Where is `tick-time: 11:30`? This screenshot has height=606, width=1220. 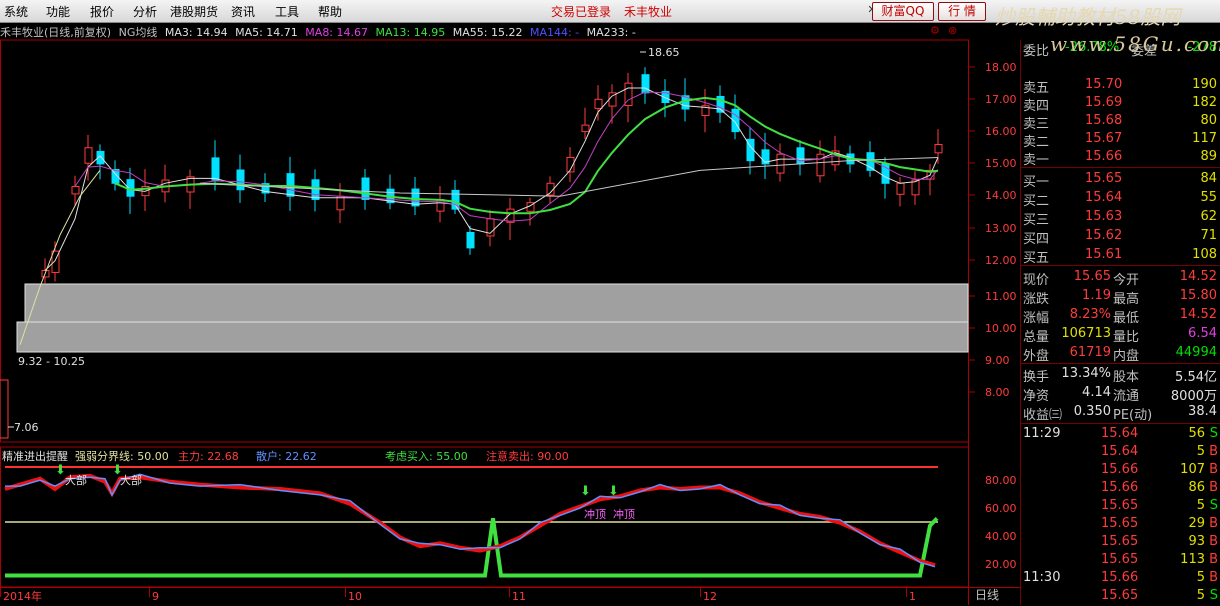
tick-time: 11:30 is located at coordinates (1042, 577).